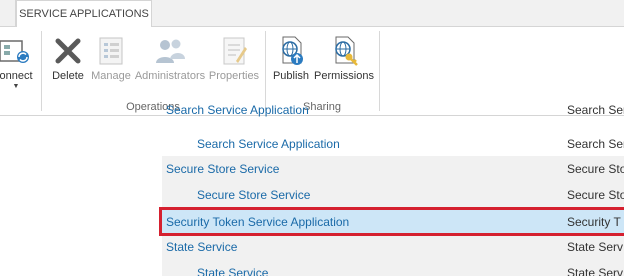 This screenshot has height=276, width=624. Describe the element at coordinates (170, 76) in the screenshot. I see `administrators-label: Administrators` at that location.